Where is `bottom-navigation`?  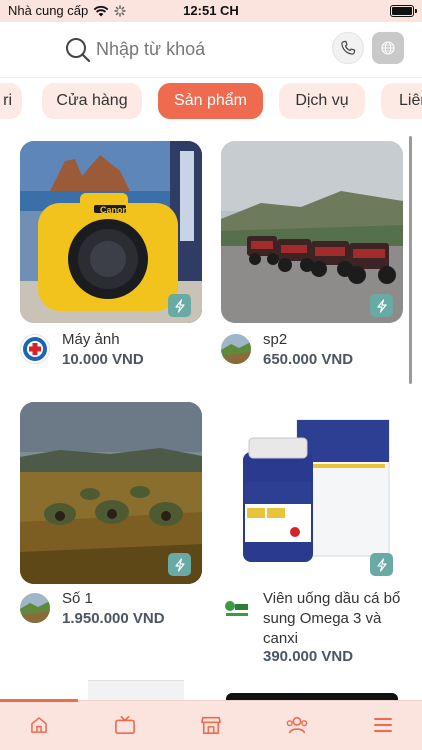 bottom-navigation is located at coordinates (211, 724).